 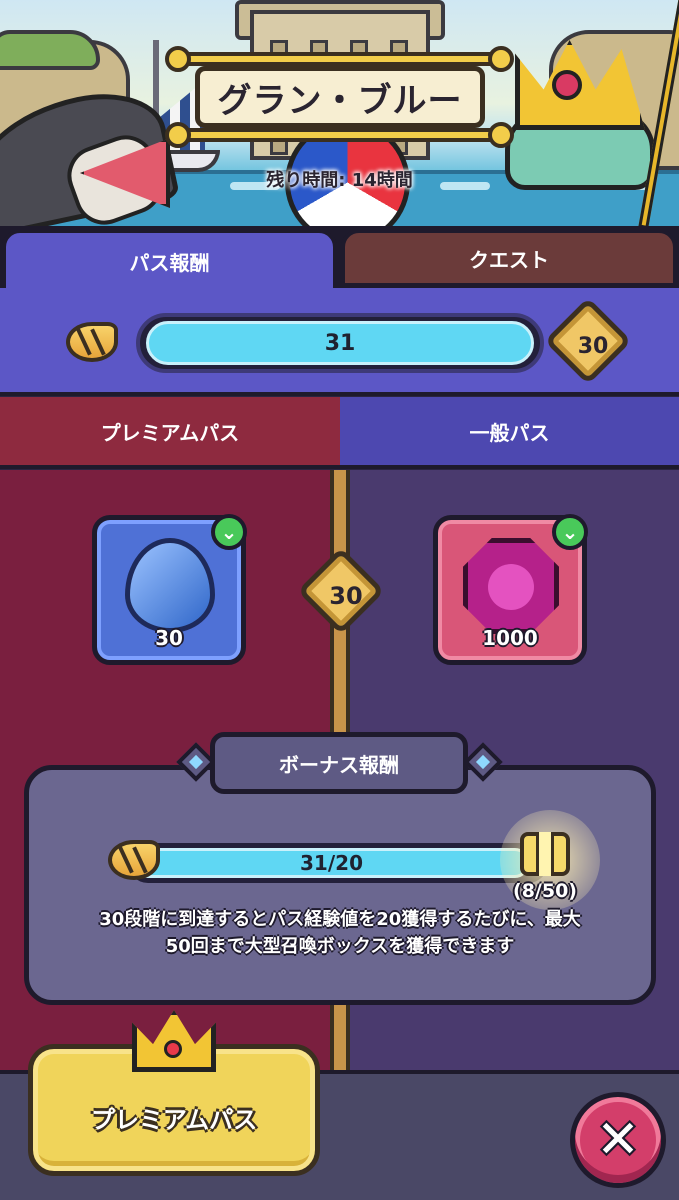 I want to click on title-rod-bottom, so click(x=340, y=135).